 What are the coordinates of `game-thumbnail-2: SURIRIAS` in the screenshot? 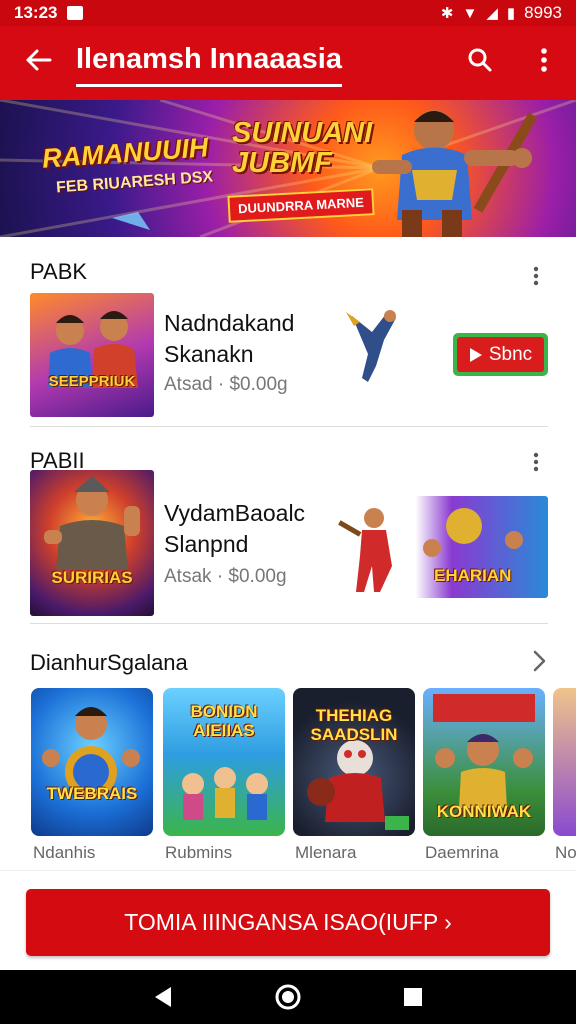 It's located at (92, 543).